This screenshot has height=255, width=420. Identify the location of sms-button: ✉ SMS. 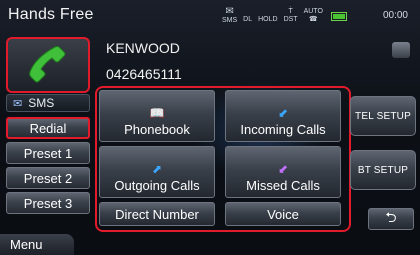
(48, 103).